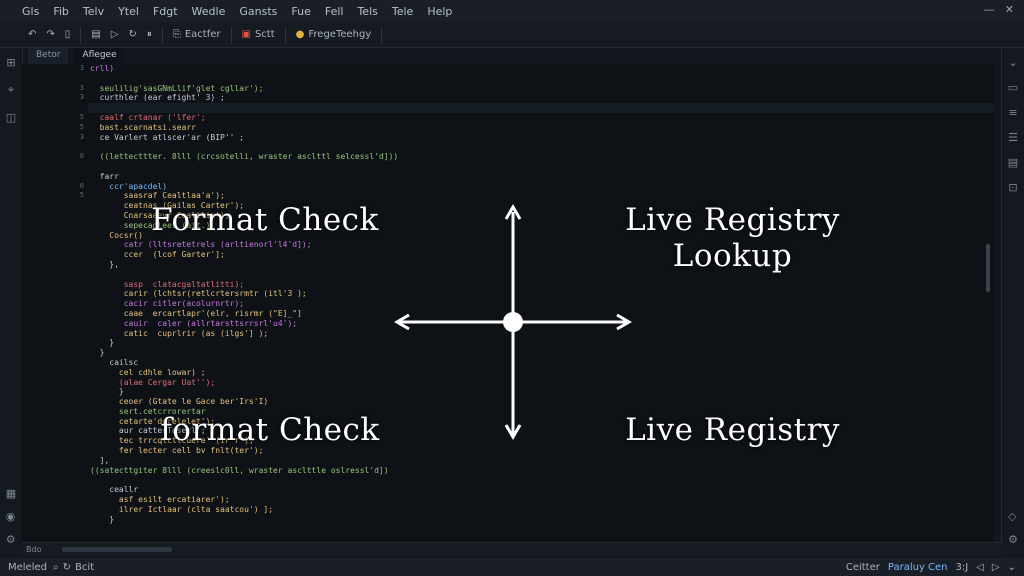 The height and width of the screenshot is (576, 1024). What do you see at coordinates (11, 117) in the screenshot?
I see `extensions-icon: ◫` at bounding box center [11, 117].